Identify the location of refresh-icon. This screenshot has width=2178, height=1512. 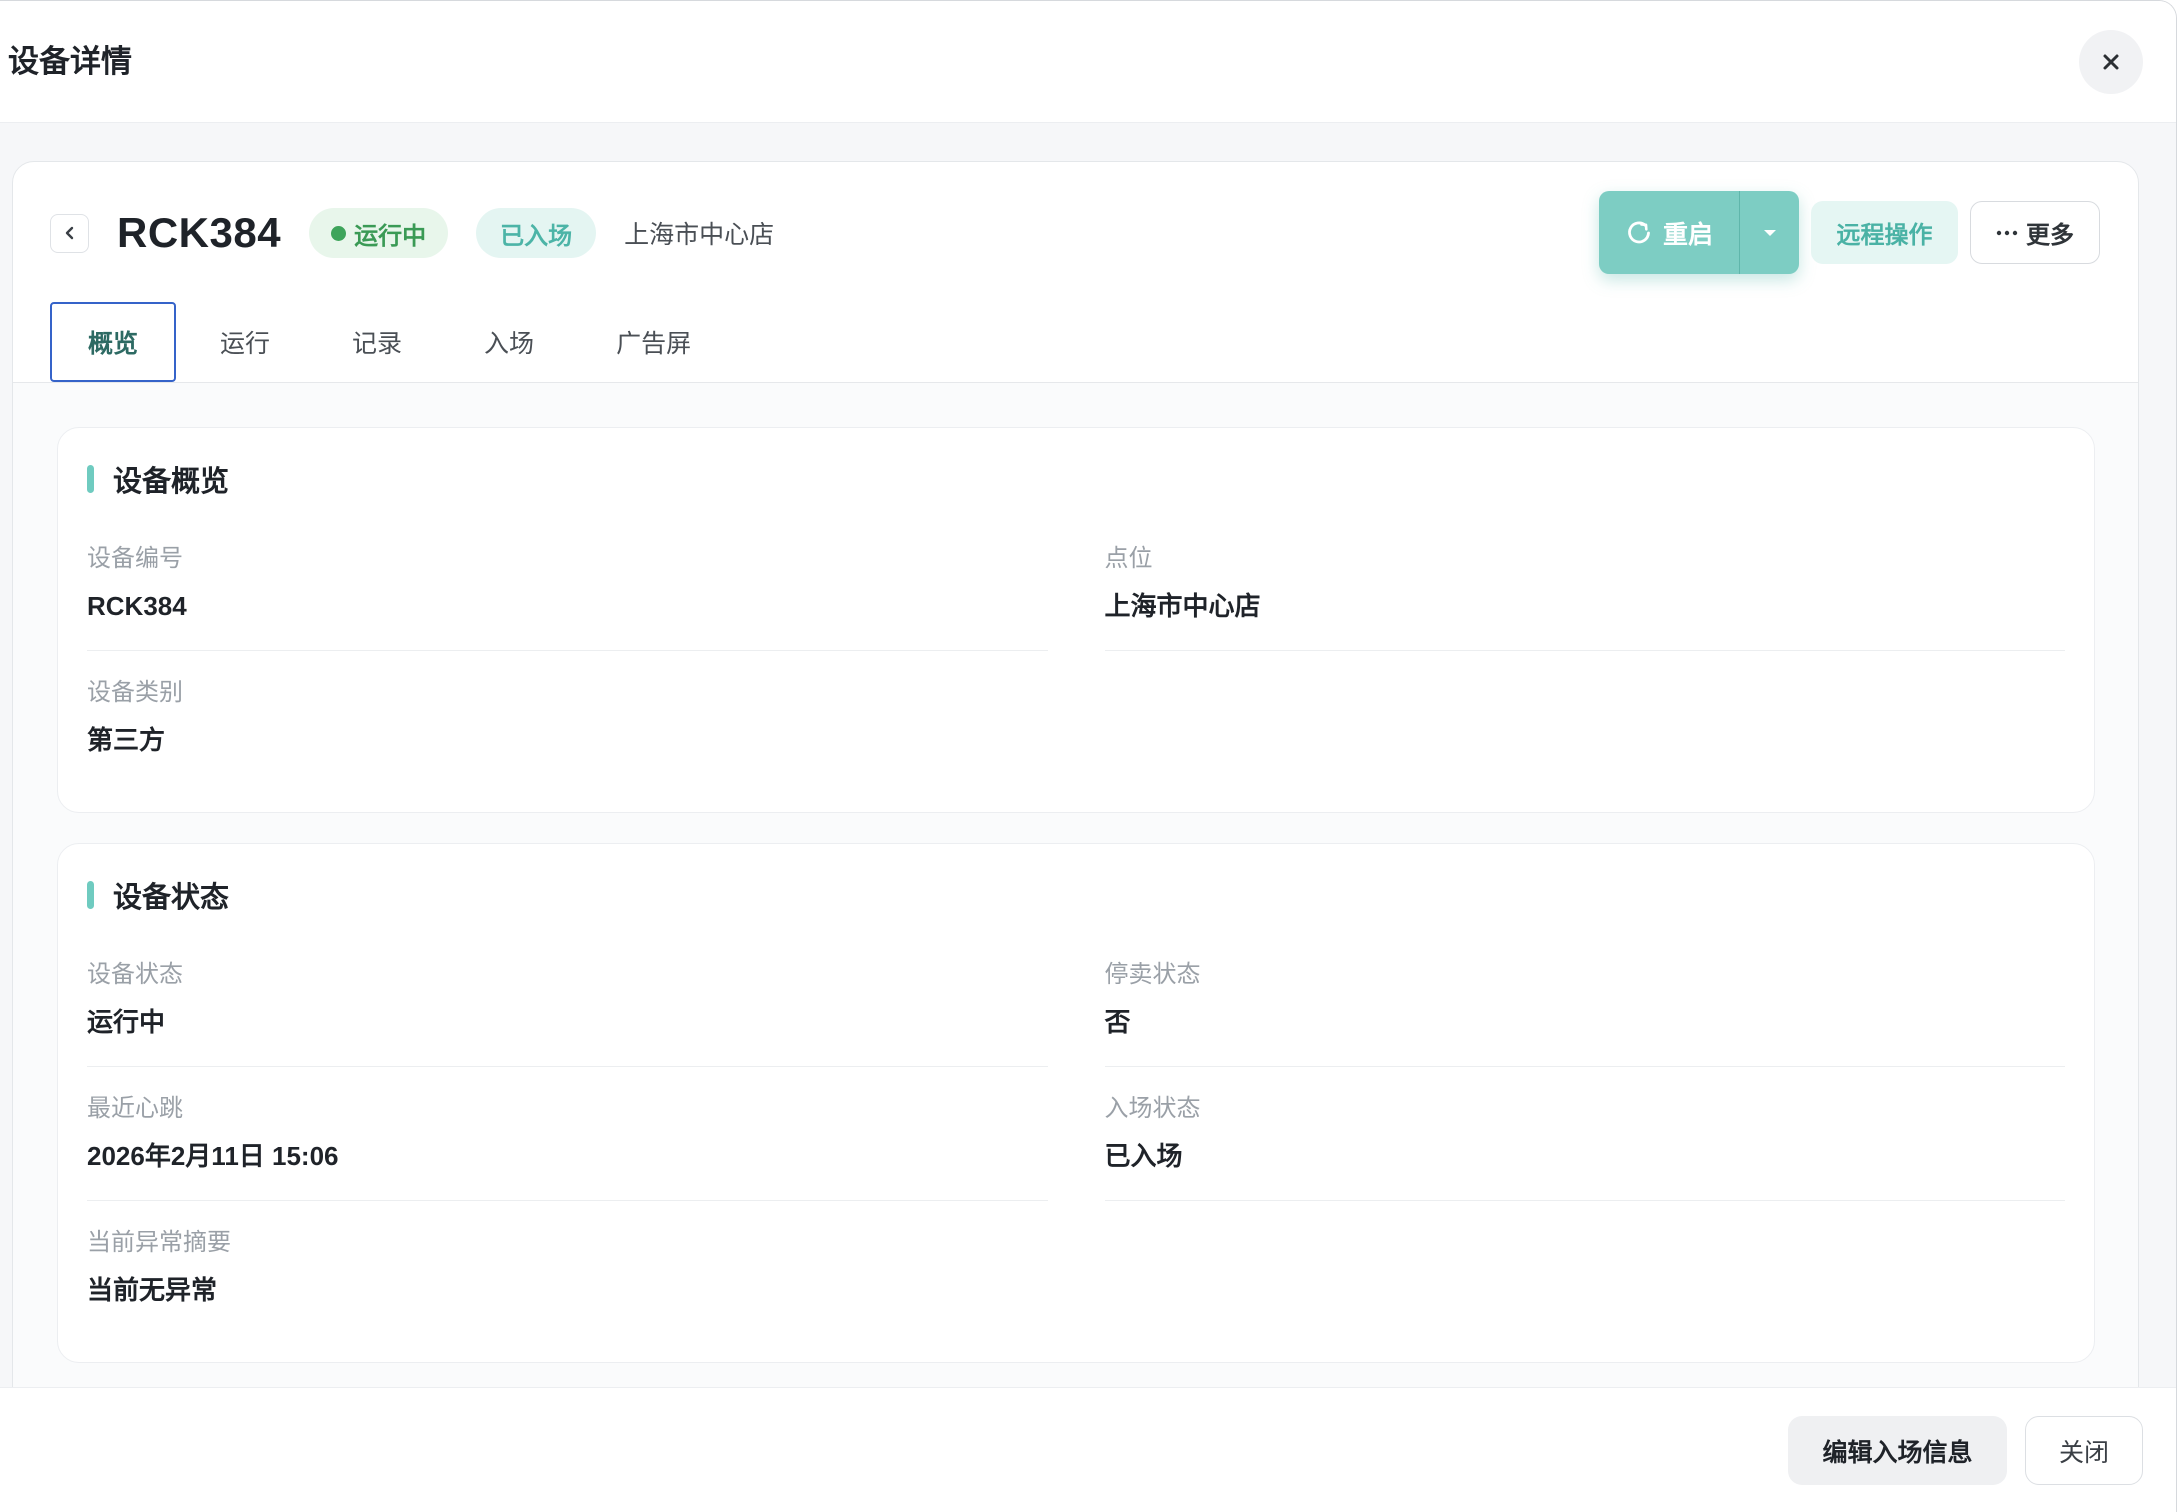
(1639, 232).